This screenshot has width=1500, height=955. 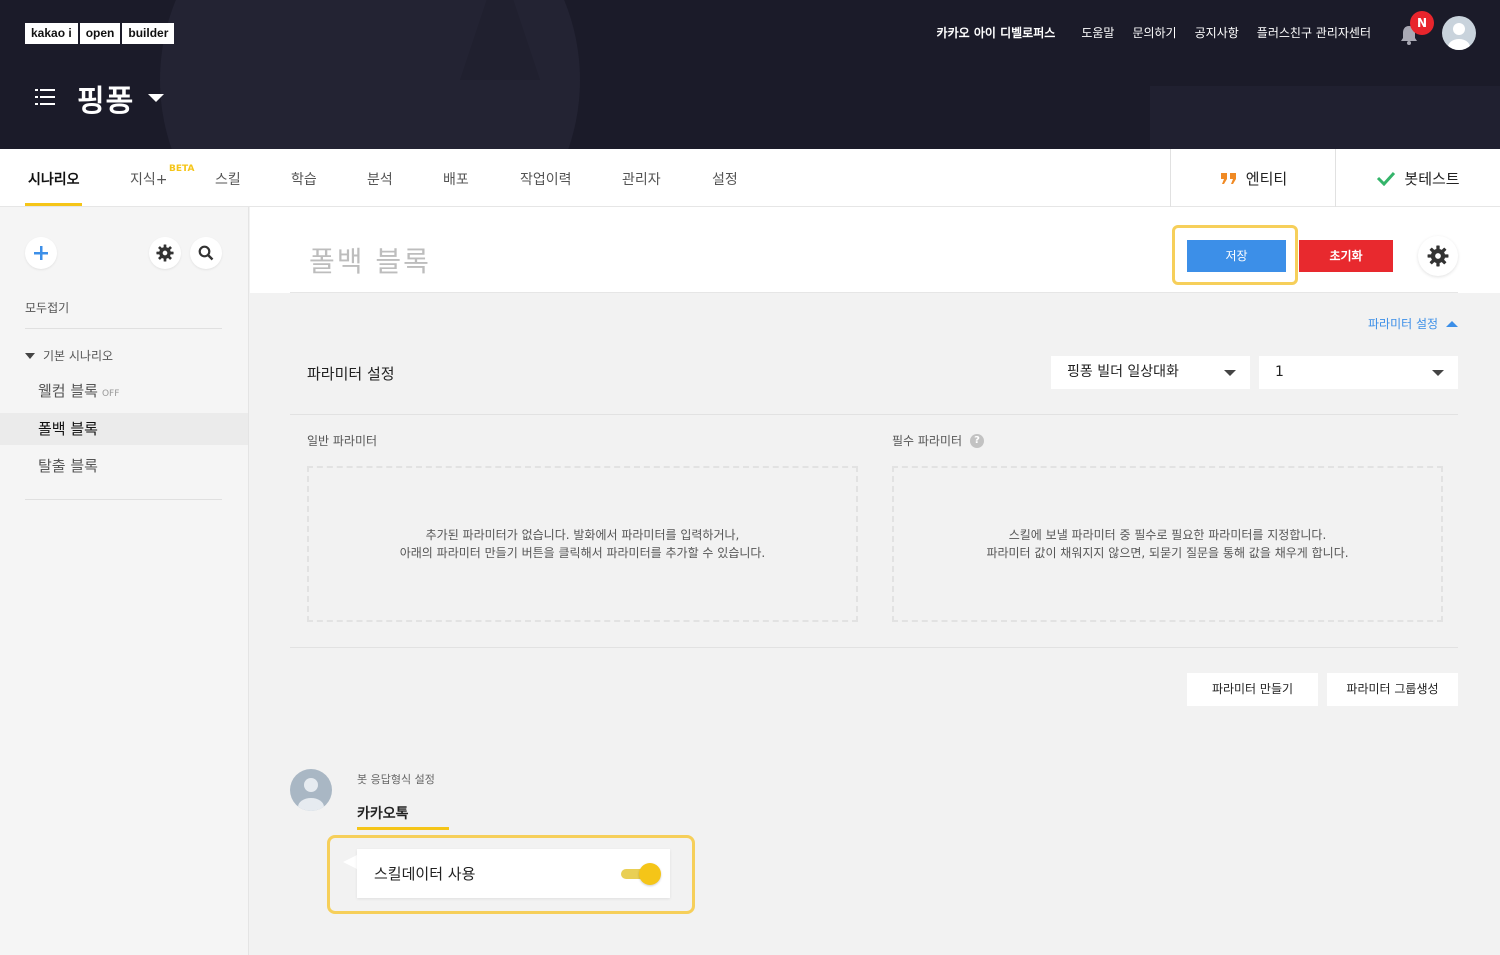 I want to click on check-icon, so click(x=1386, y=178).